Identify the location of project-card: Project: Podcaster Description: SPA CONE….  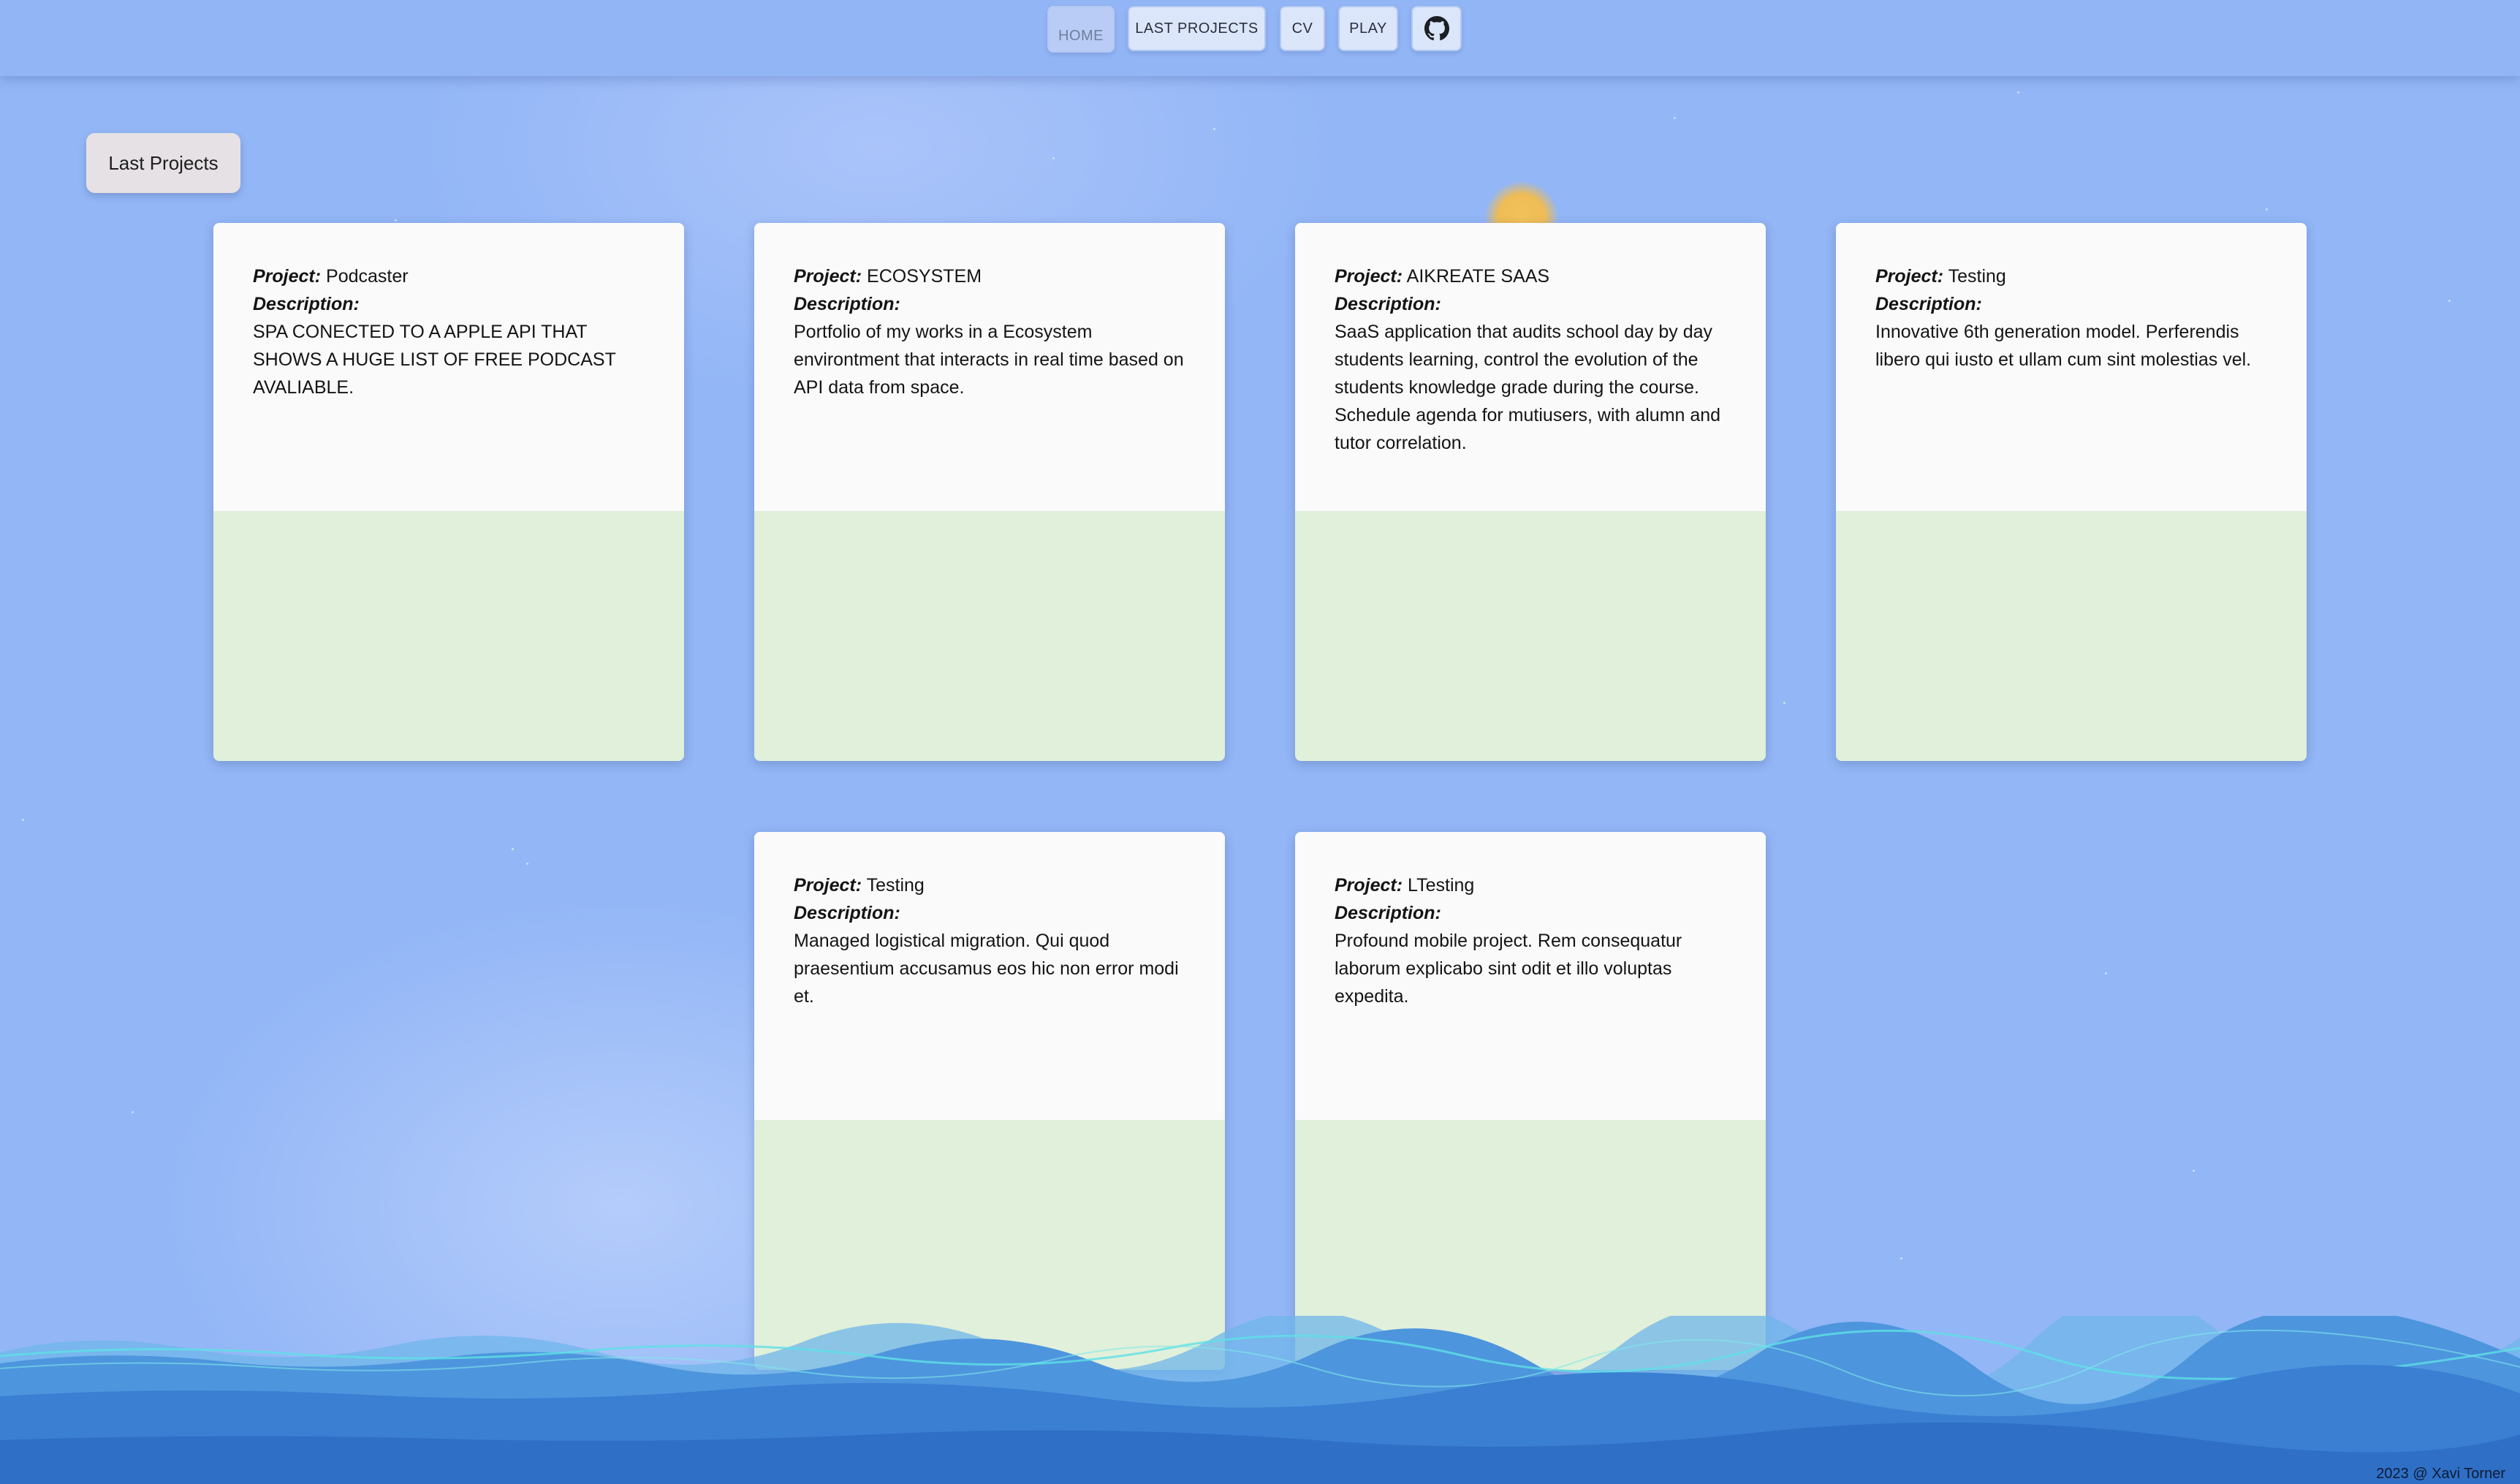
(448, 492).